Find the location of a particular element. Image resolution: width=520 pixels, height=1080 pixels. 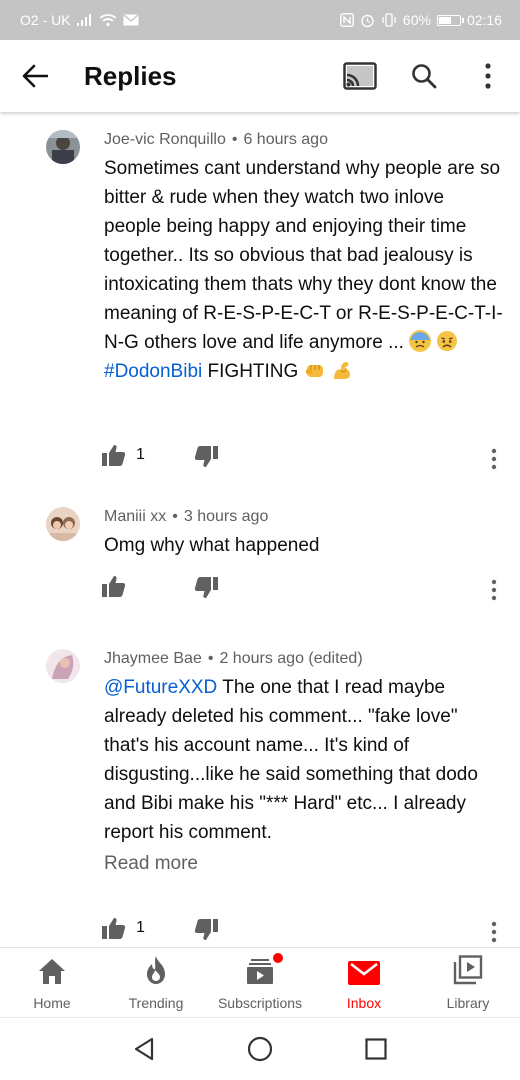

battery-percent: 60% is located at coordinates (416, 20).